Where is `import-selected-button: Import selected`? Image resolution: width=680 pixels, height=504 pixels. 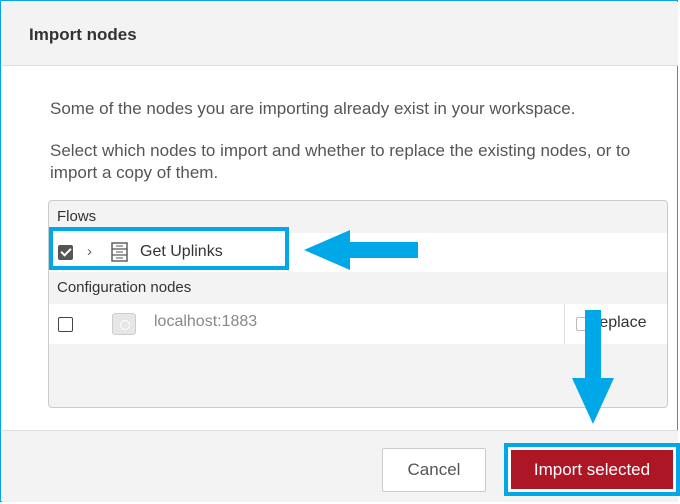
import-selected-button: Import selected is located at coordinates (592, 469).